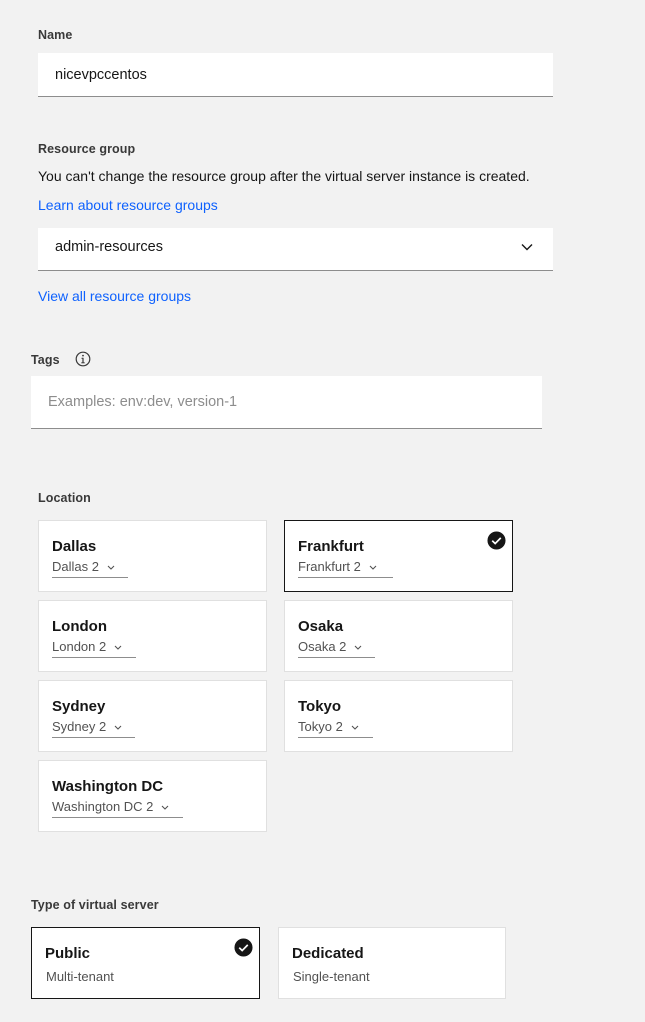 This screenshot has height=1022, width=645. I want to click on server-type-subtitle: Multi-tenant, so click(80, 976).